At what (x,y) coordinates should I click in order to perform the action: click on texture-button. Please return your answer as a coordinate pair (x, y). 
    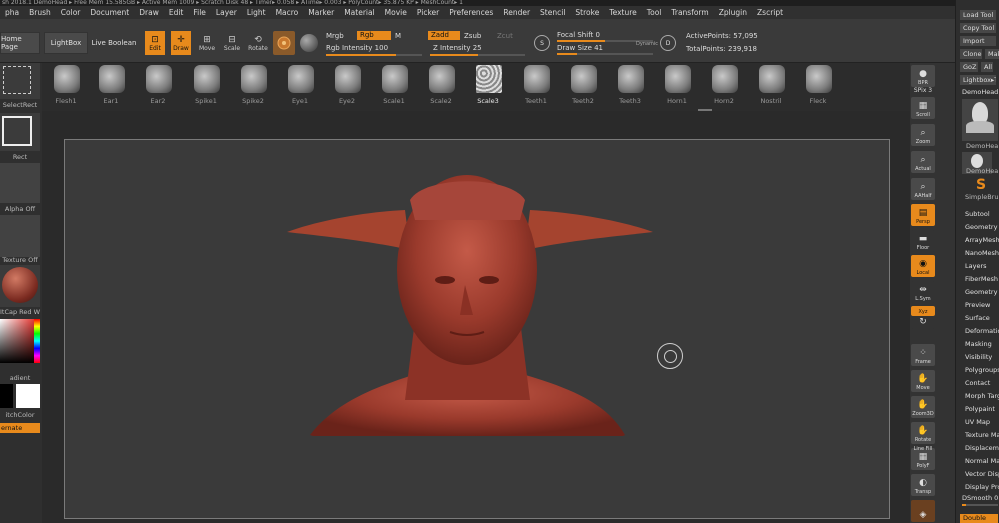
    Looking at the image, I should click on (20, 236).